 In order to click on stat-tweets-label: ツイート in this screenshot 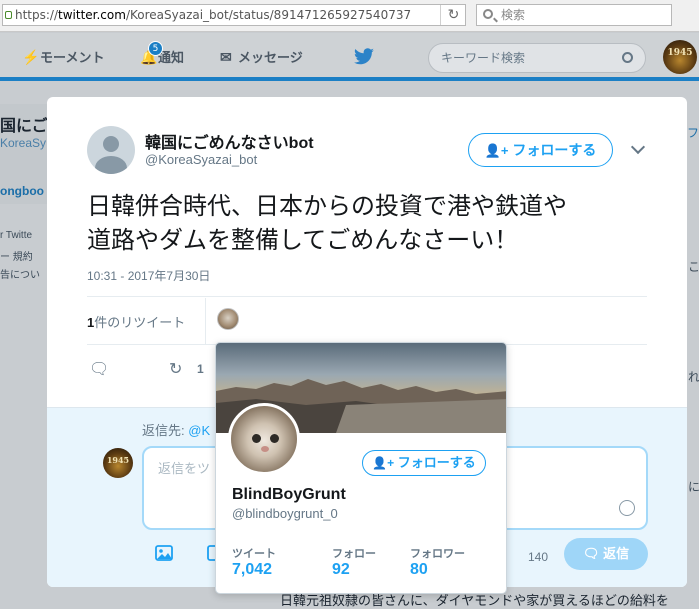, I will do `click(254, 553)`.